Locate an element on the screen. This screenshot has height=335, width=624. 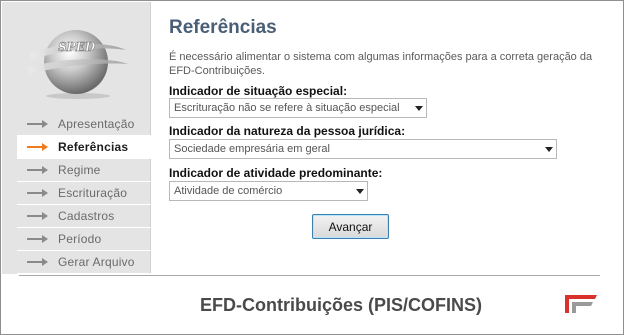
sidebar-item-referencias: Referências is located at coordinates (84, 147).